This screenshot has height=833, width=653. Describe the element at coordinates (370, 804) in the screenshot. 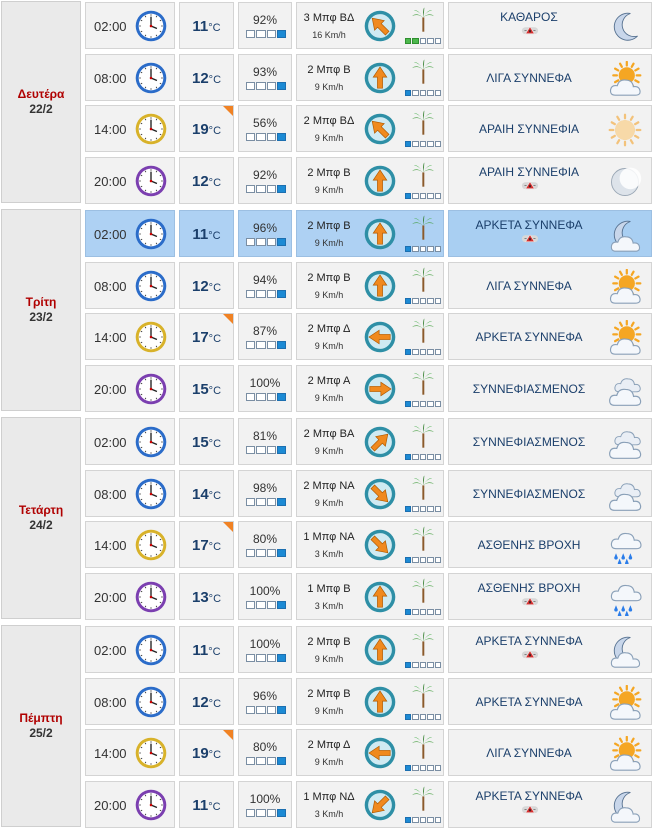

I see `wind-cell: 1 Μπφ ΝΔ 3 Km/h` at that location.